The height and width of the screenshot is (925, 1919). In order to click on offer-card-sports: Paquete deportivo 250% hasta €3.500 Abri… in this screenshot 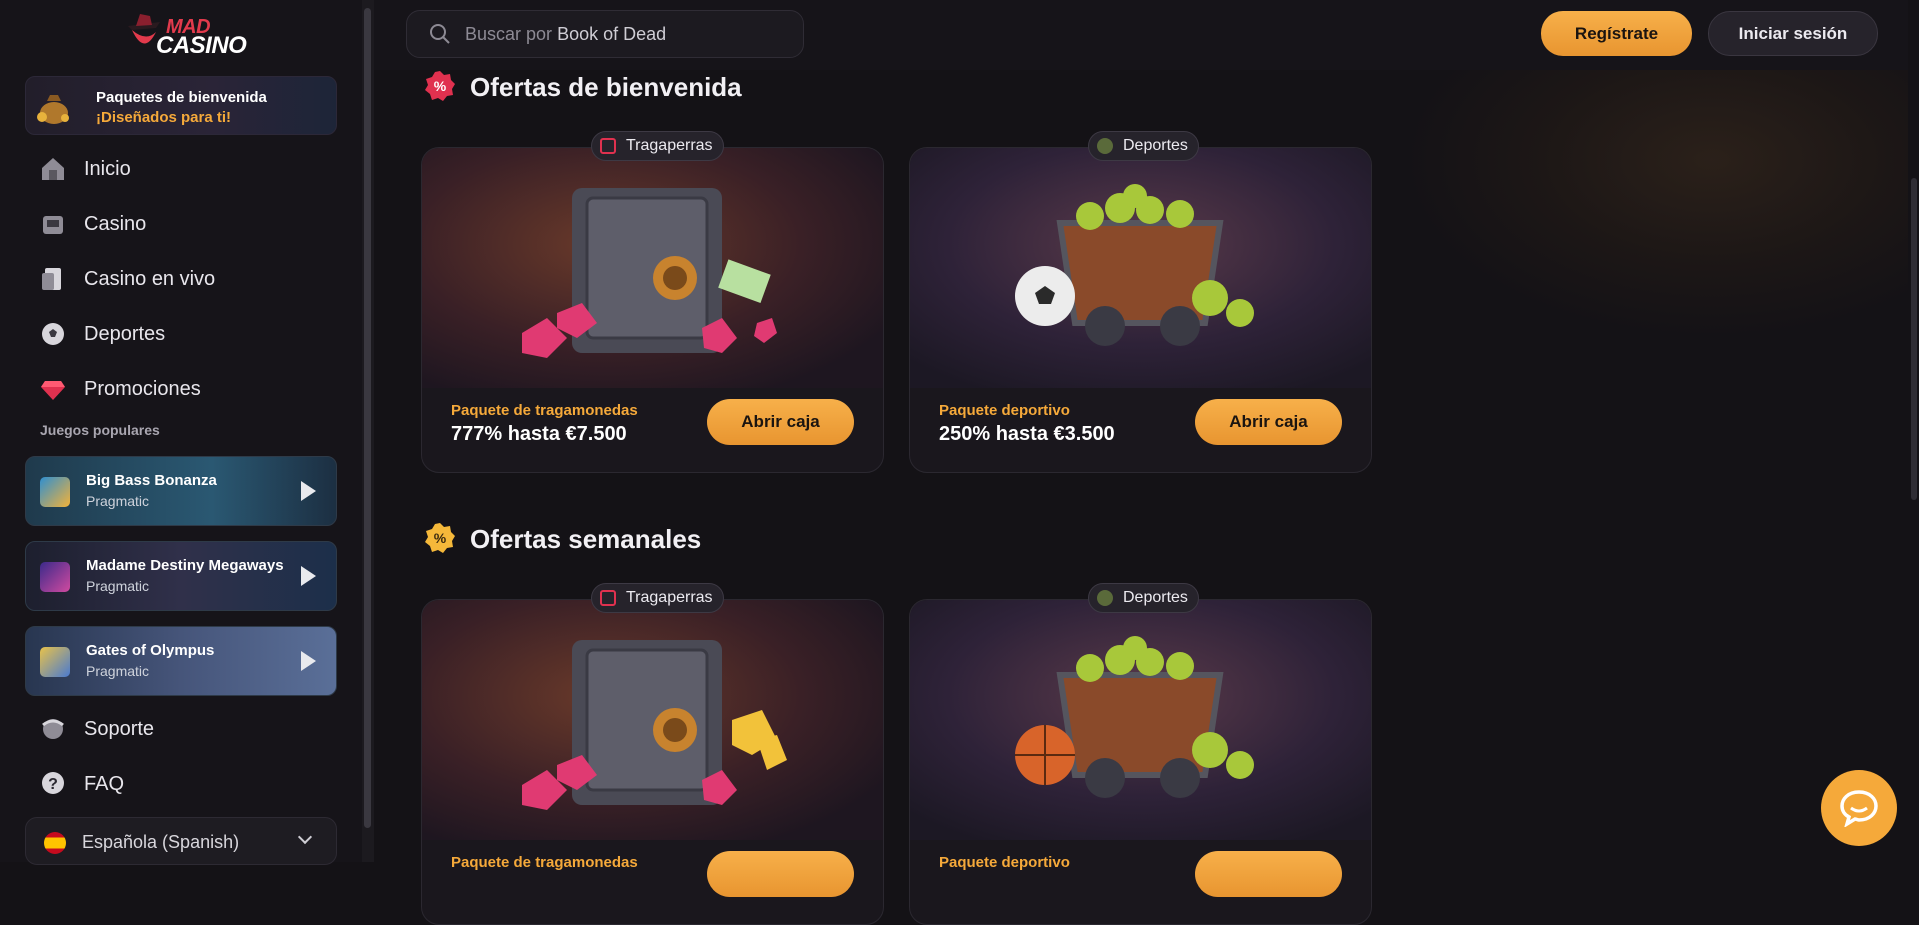, I will do `click(1140, 310)`.